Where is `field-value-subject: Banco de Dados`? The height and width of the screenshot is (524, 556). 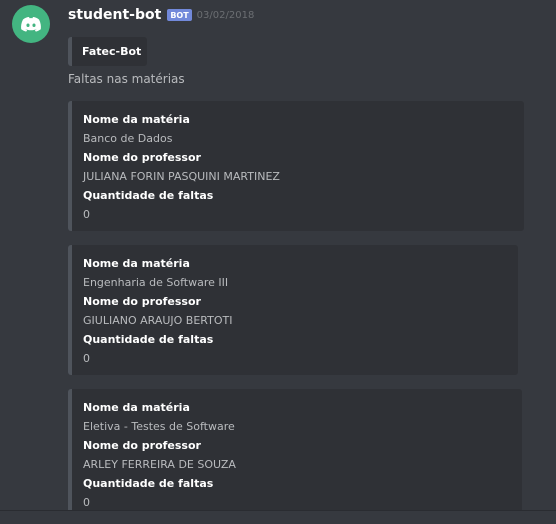
field-value-subject: Banco de Dados is located at coordinates (128, 138).